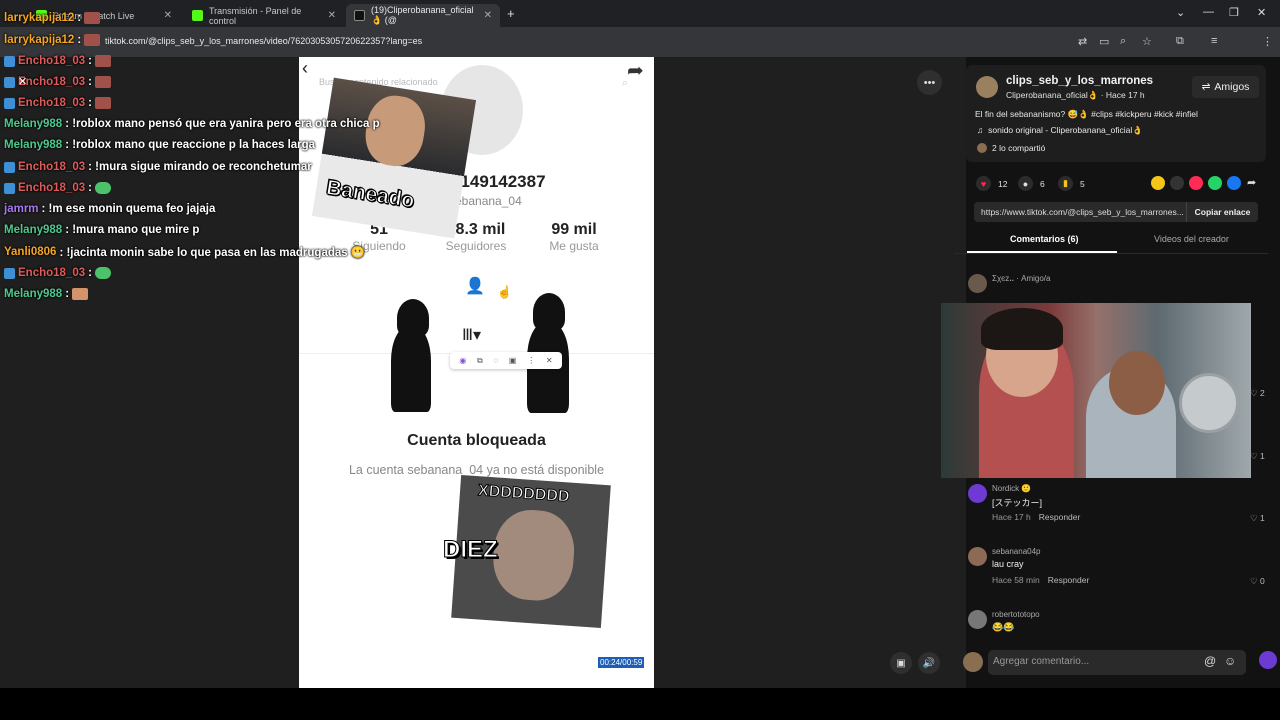 This screenshot has height=720, width=1280. What do you see at coordinates (1016, 580) in the screenshot?
I see `comment-time: Hace 58 min` at bounding box center [1016, 580].